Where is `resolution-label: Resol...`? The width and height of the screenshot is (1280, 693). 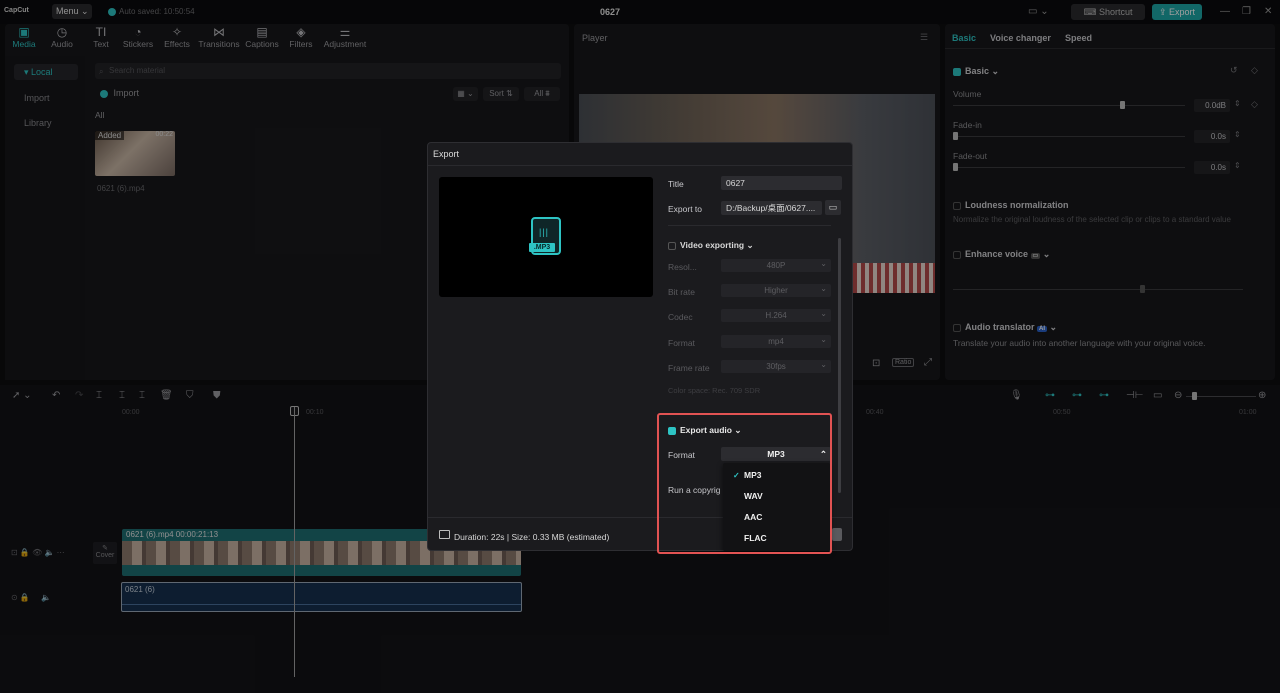 resolution-label: Resol... is located at coordinates (682, 267).